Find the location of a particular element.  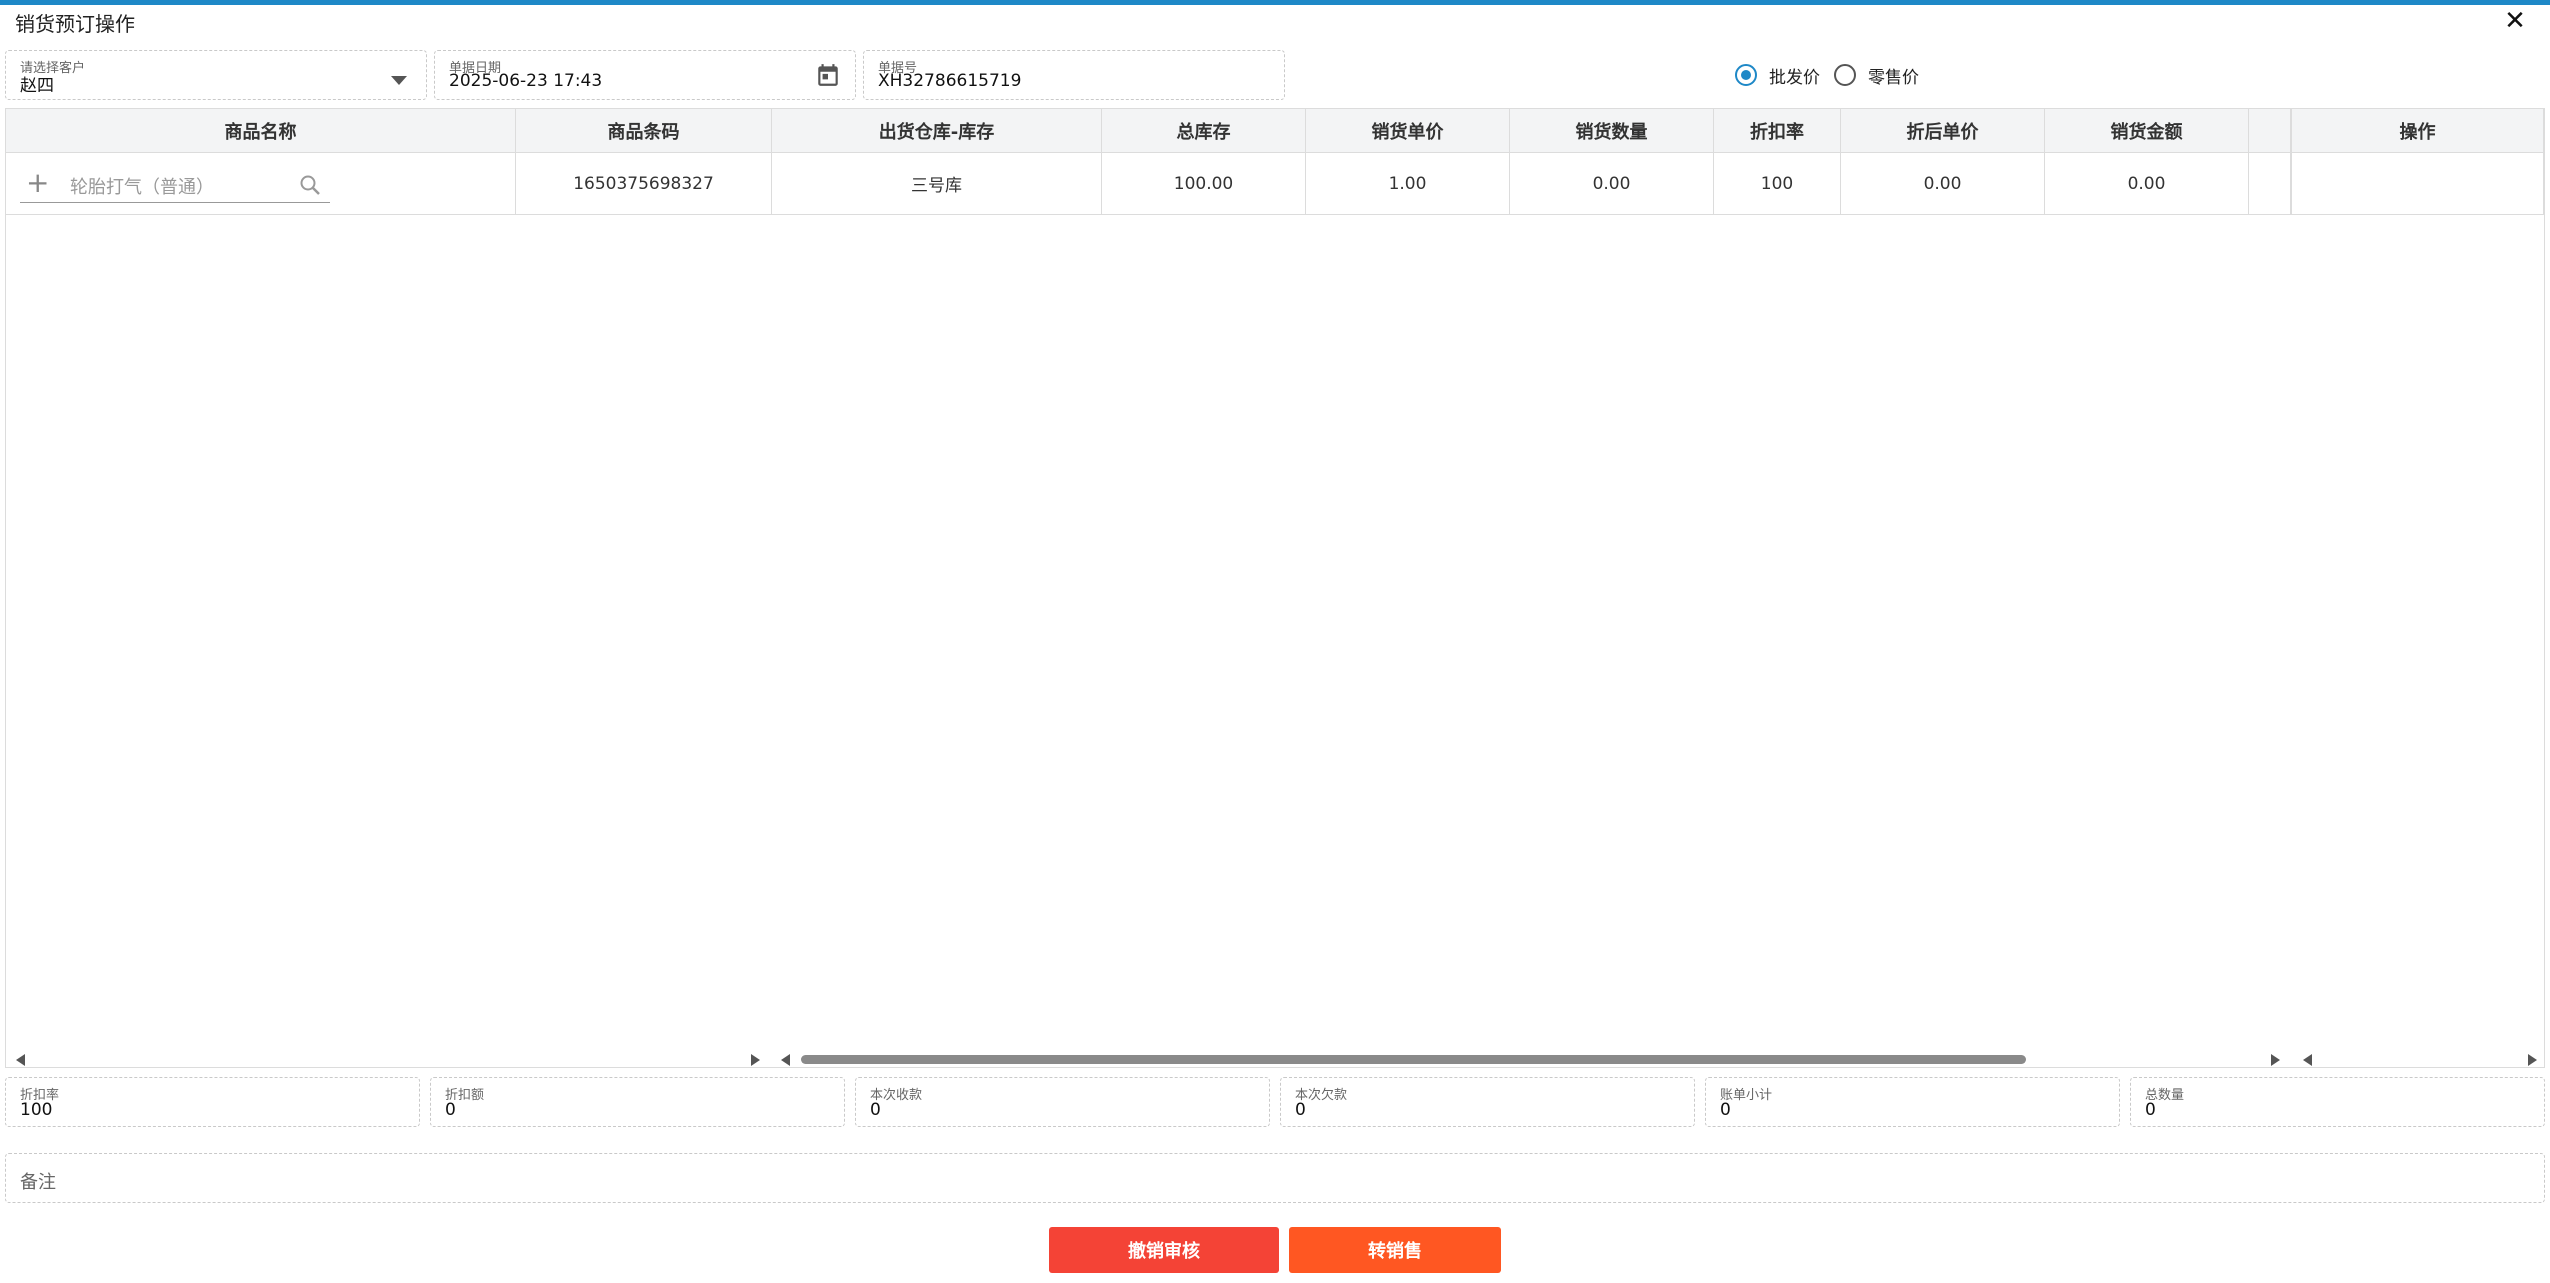

col-header-barcode: 商品条码 is located at coordinates (644, 131).